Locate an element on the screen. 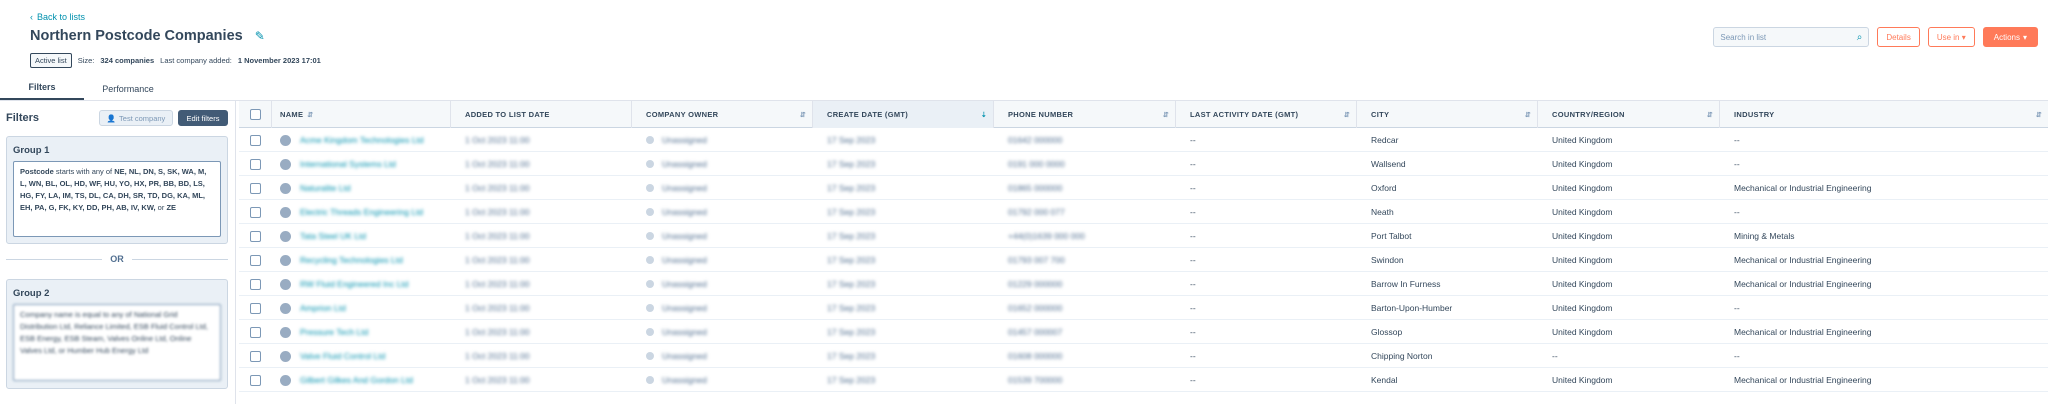 This screenshot has width=2048, height=404. company-name-link: Acme Kingdom Technologies Ltd is located at coordinates (362, 140).